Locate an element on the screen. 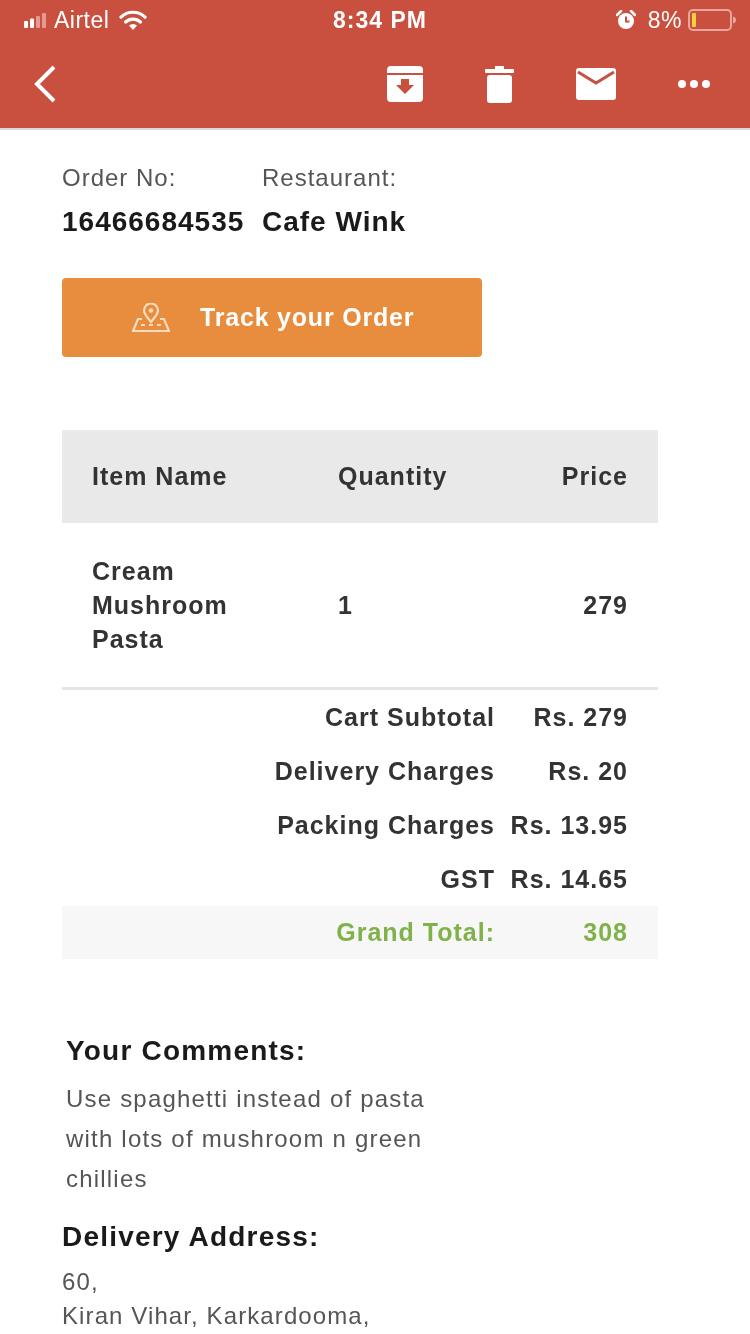  comments-text: Use spaghetti instead of pasta with lots of mushroom n green chillies is located at coordinates (246, 1139).